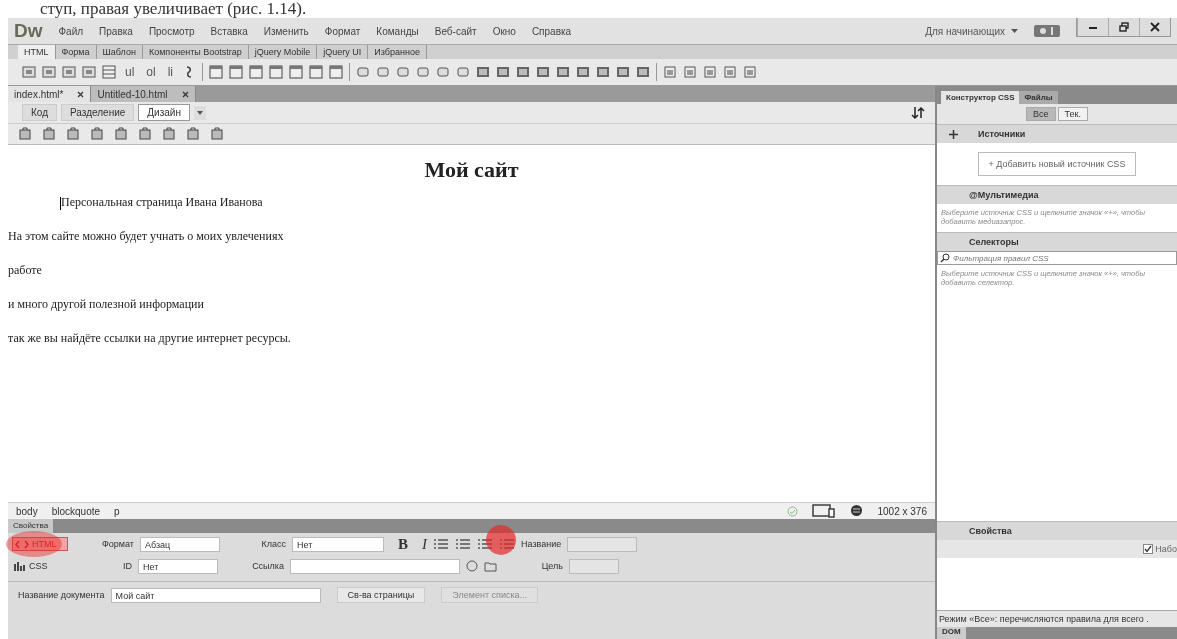  Describe the element at coordinates (403, 544) in the screenshot. I see `bold-button: B` at that location.